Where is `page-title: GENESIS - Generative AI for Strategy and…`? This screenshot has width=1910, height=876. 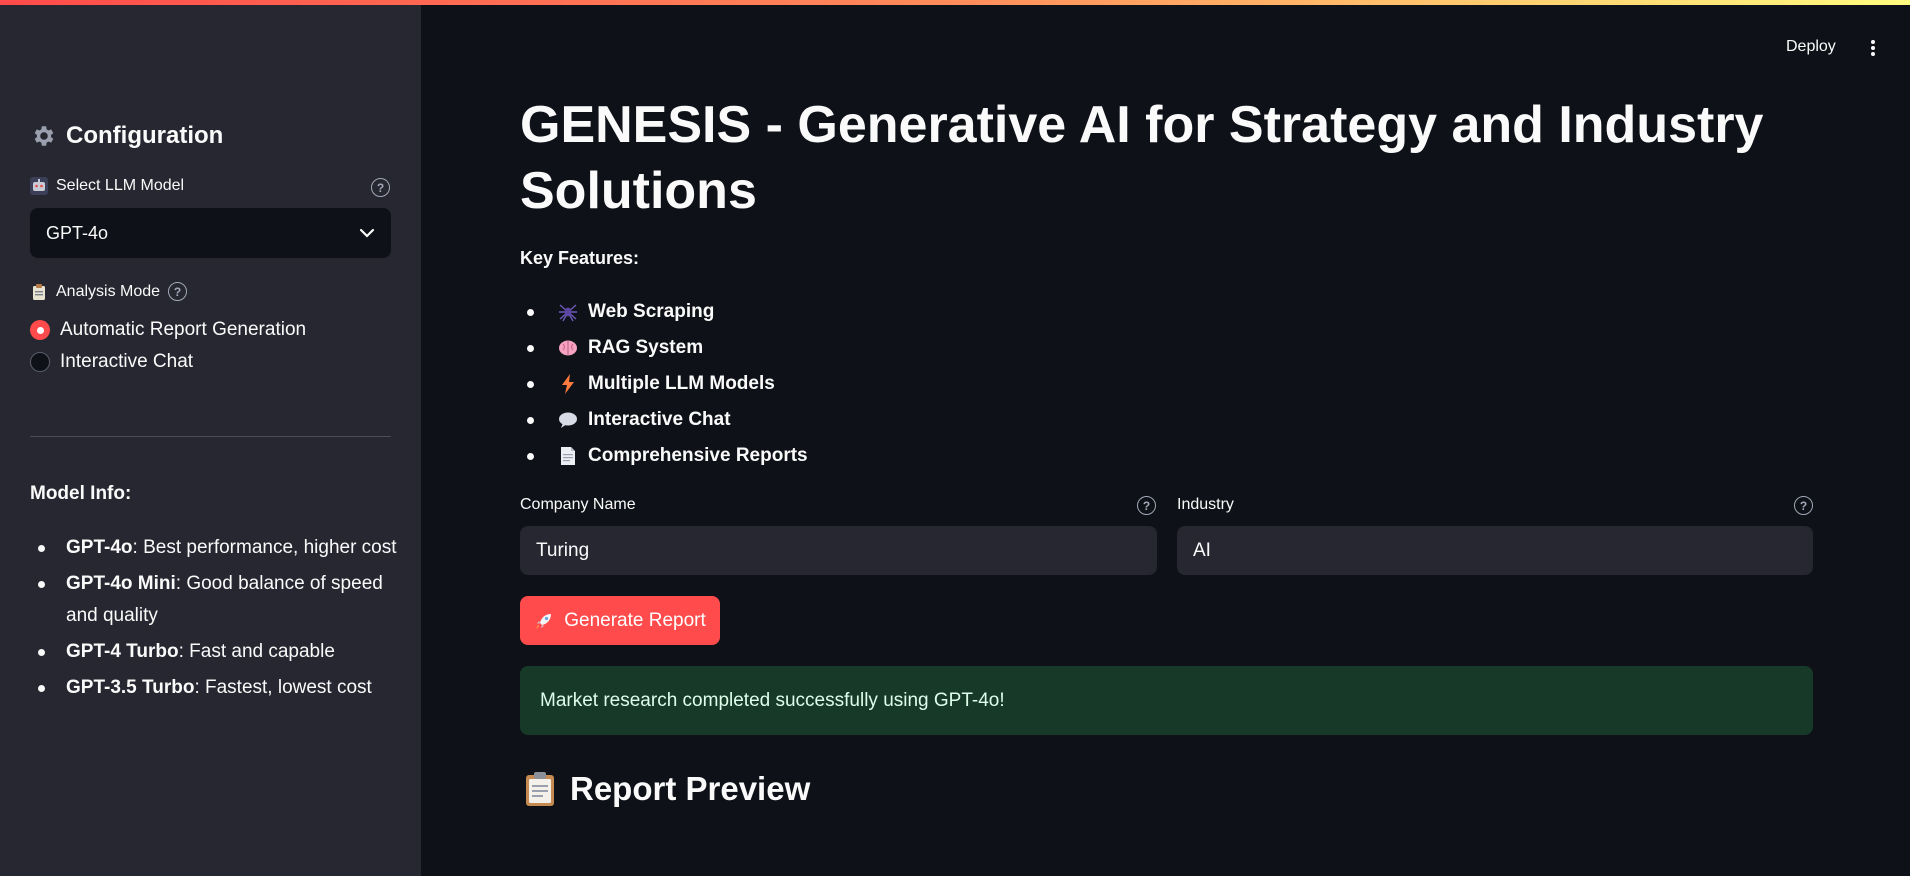
page-title: GENESIS - Generative AI for Strategy and… is located at coordinates (1142, 158).